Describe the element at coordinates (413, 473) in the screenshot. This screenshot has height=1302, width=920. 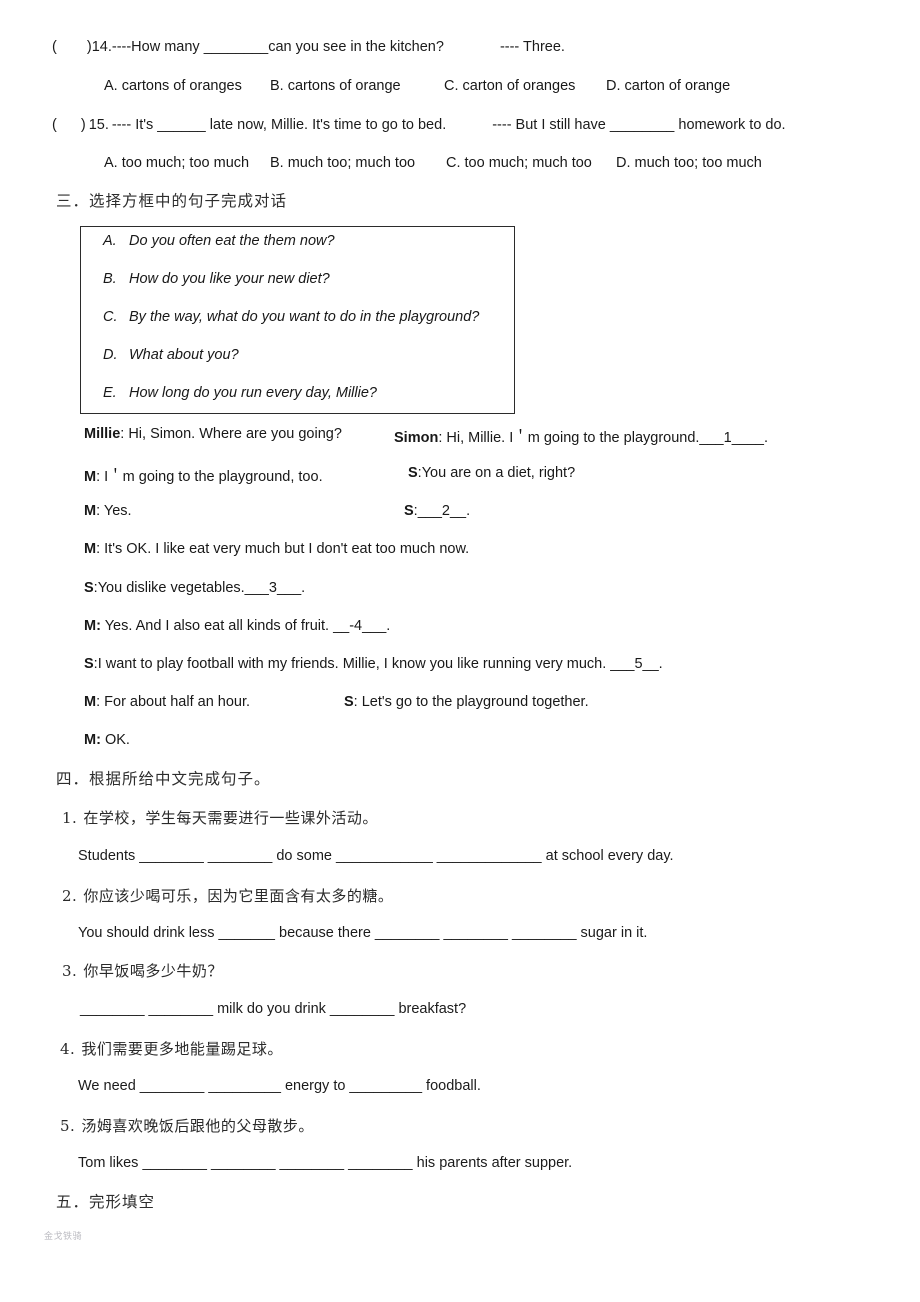
I see `dialogue-line-2-right-speaker: S` at that location.